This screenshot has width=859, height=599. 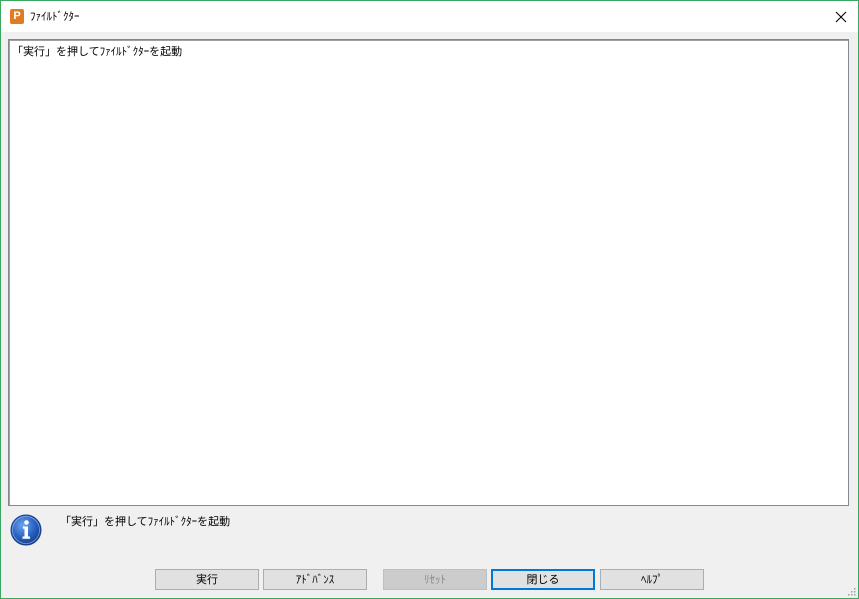 I want to click on close-window-button, so click(x=841, y=16).